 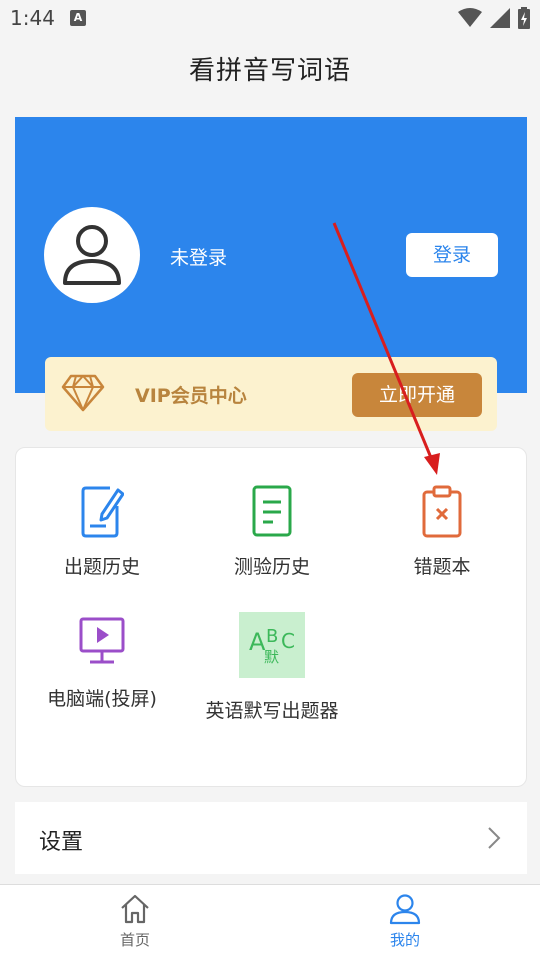 What do you see at coordinates (102, 512) in the screenshot?
I see `edit-document-icon` at bounding box center [102, 512].